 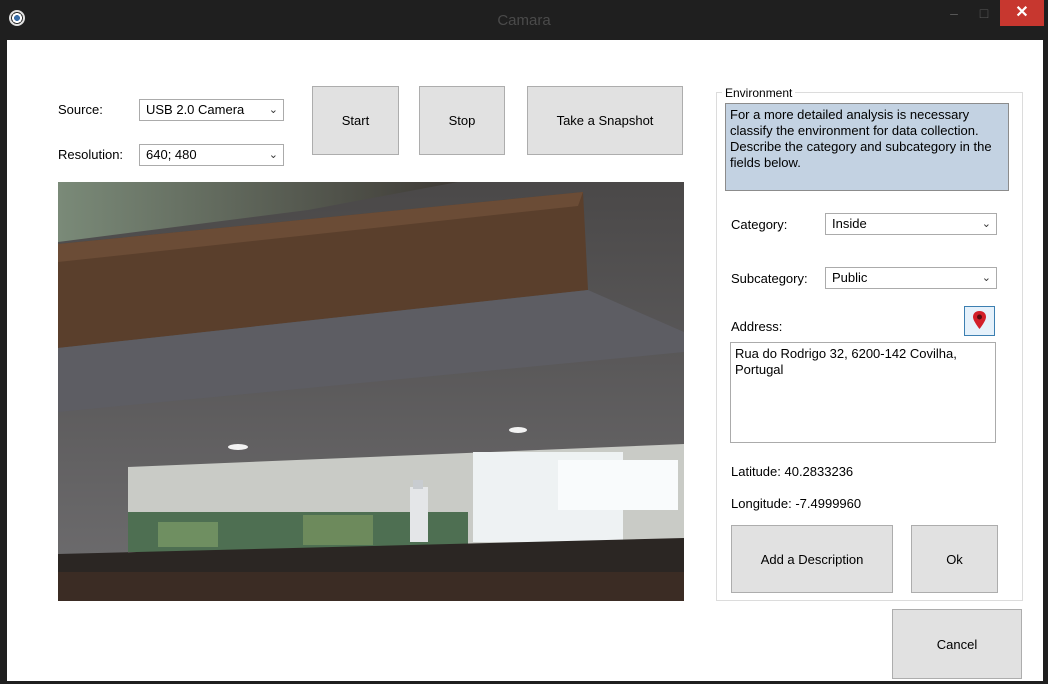 I want to click on subcategory-select: Public ⌄, so click(x=911, y=278).